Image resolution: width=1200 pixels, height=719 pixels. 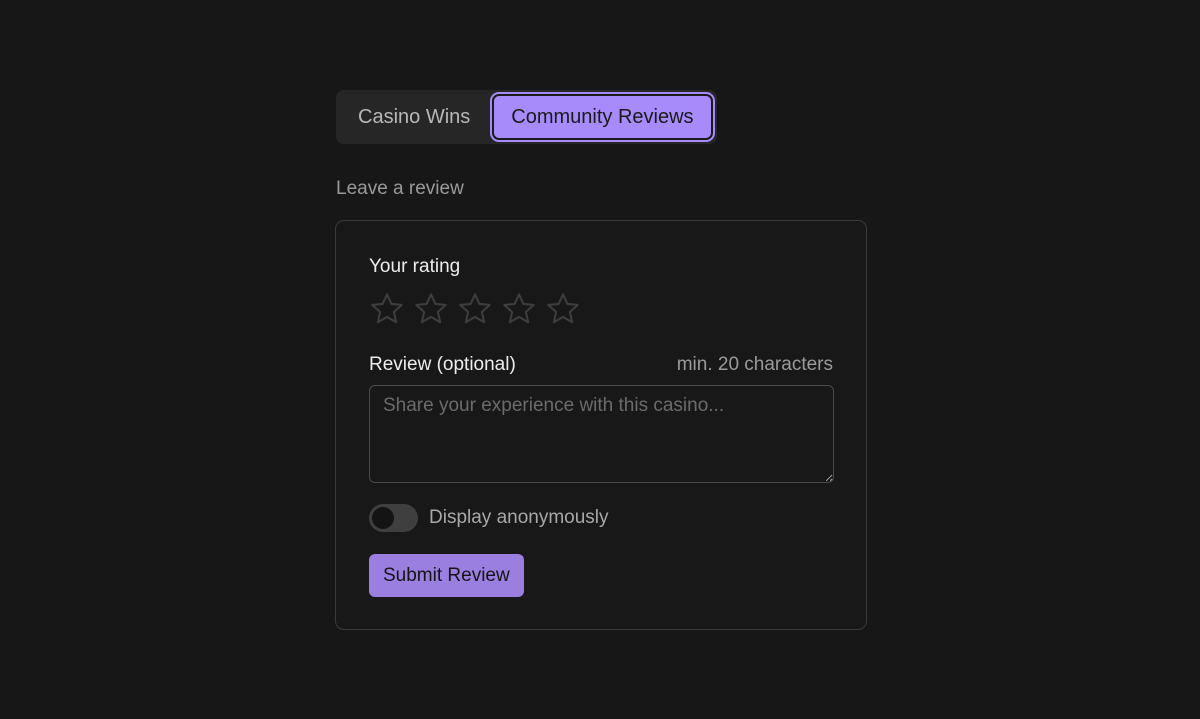 I want to click on review-textarea, so click(x=601, y=434).